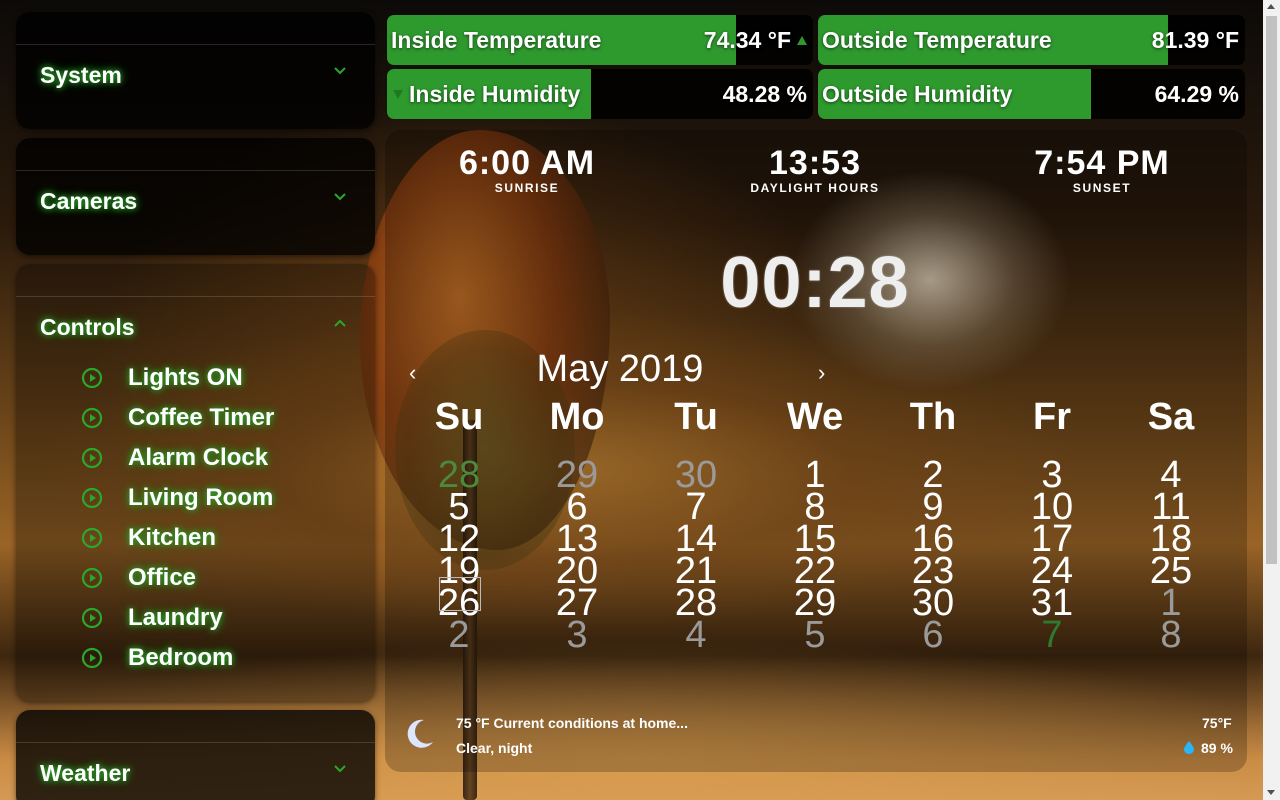 The width and height of the screenshot is (1280, 800). What do you see at coordinates (88, 201) in the screenshot?
I see `cameras-title: Cameras` at bounding box center [88, 201].